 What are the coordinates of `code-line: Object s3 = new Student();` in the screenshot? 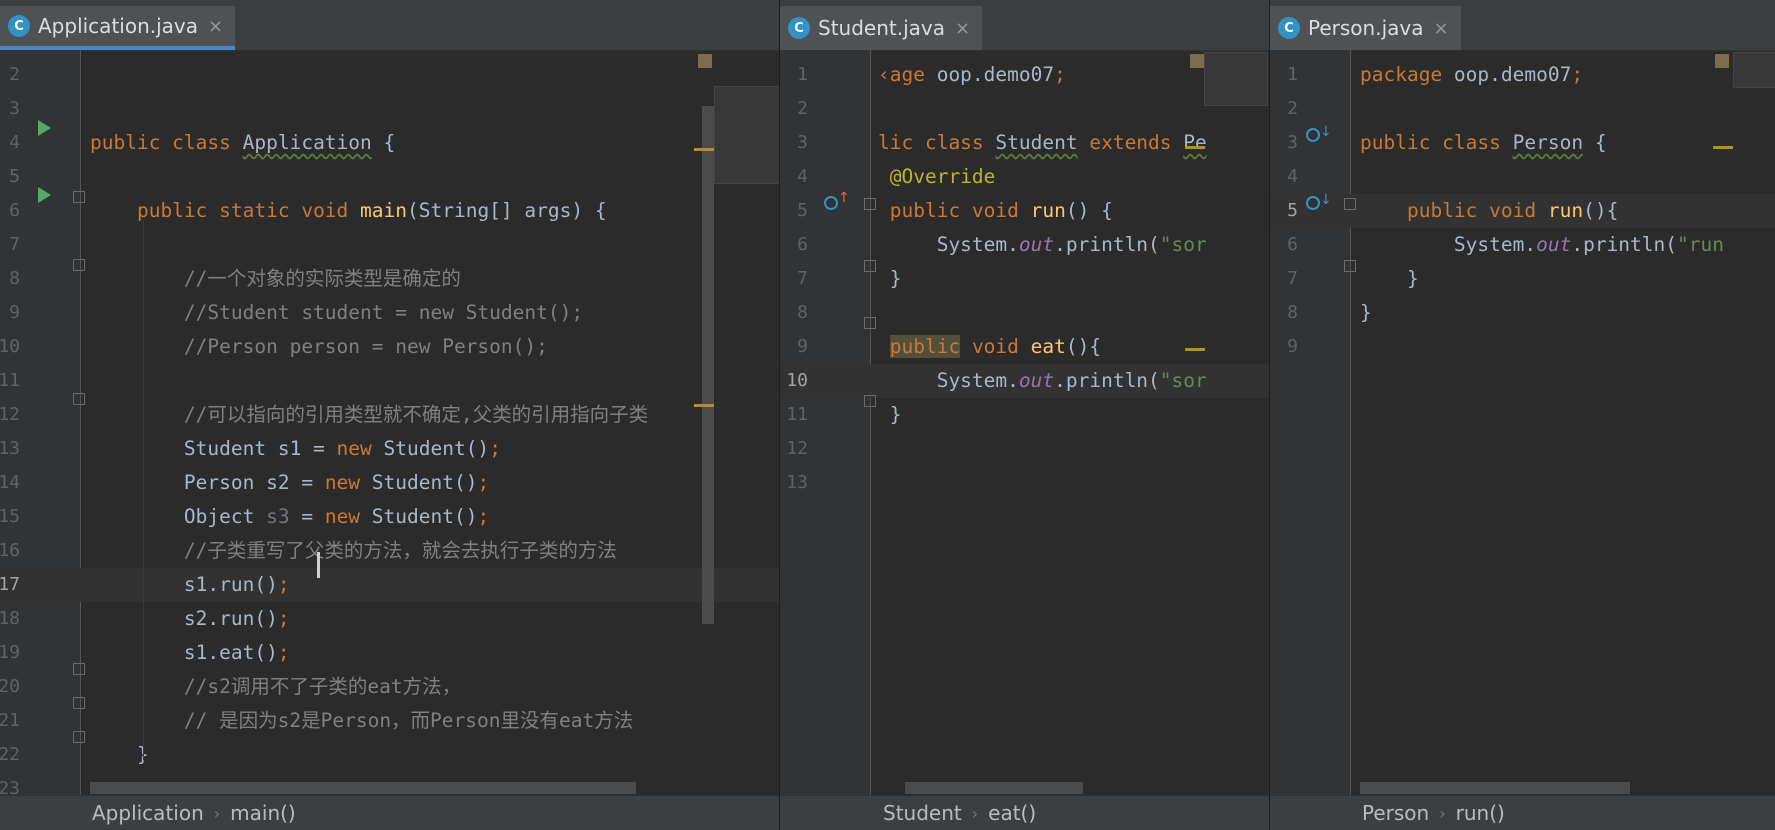 It's located at (389, 517).